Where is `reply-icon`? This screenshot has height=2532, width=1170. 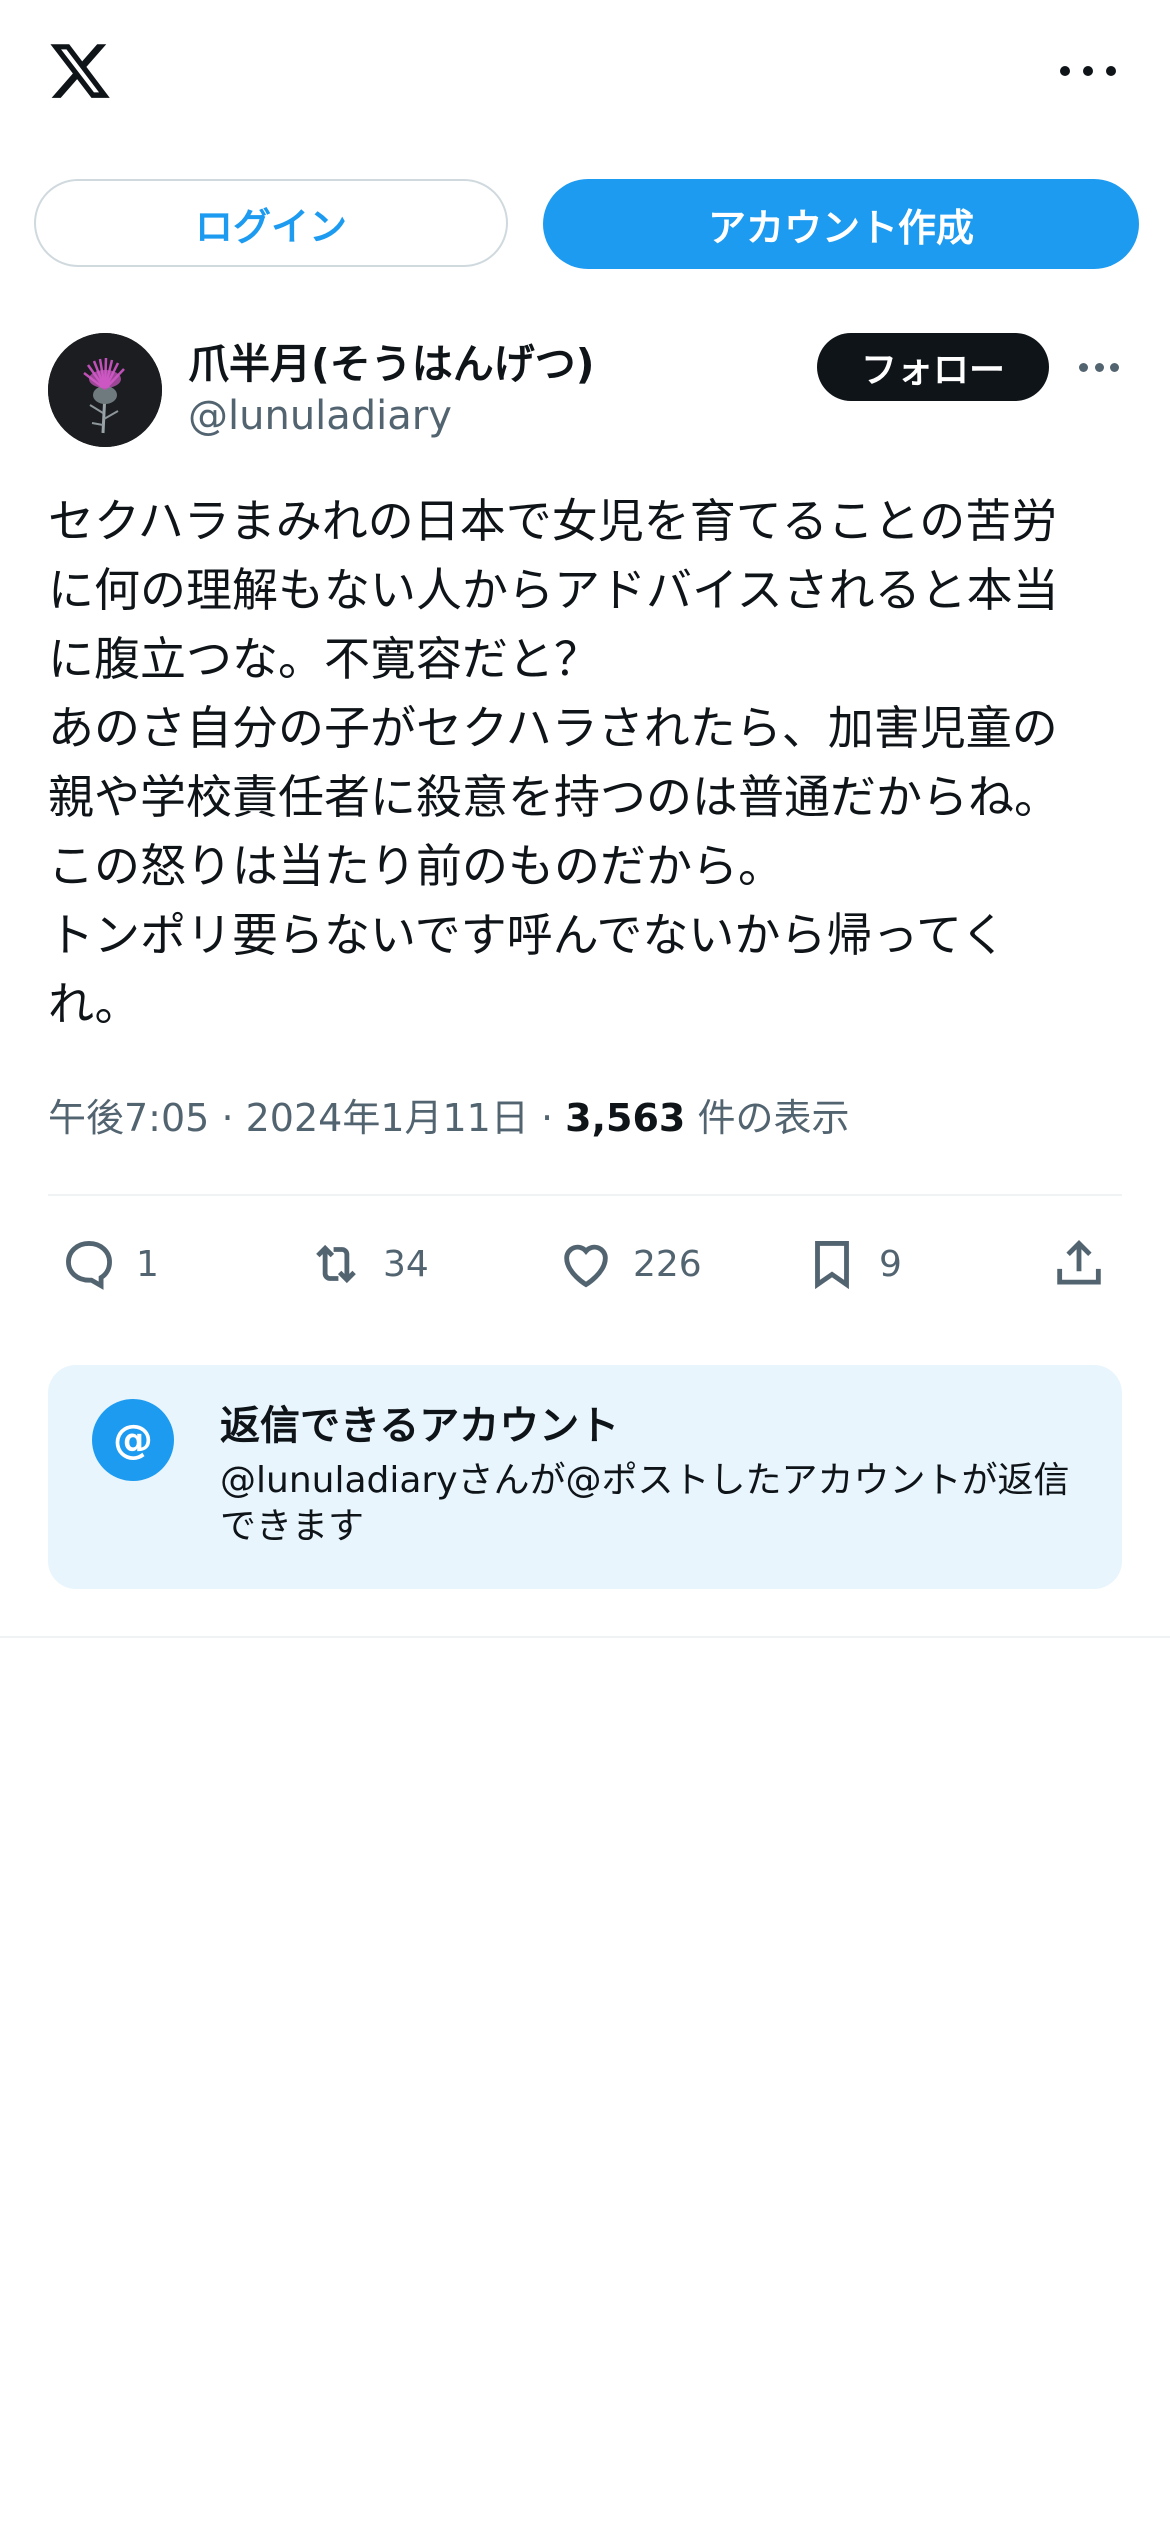
reply-icon is located at coordinates (89, 1265).